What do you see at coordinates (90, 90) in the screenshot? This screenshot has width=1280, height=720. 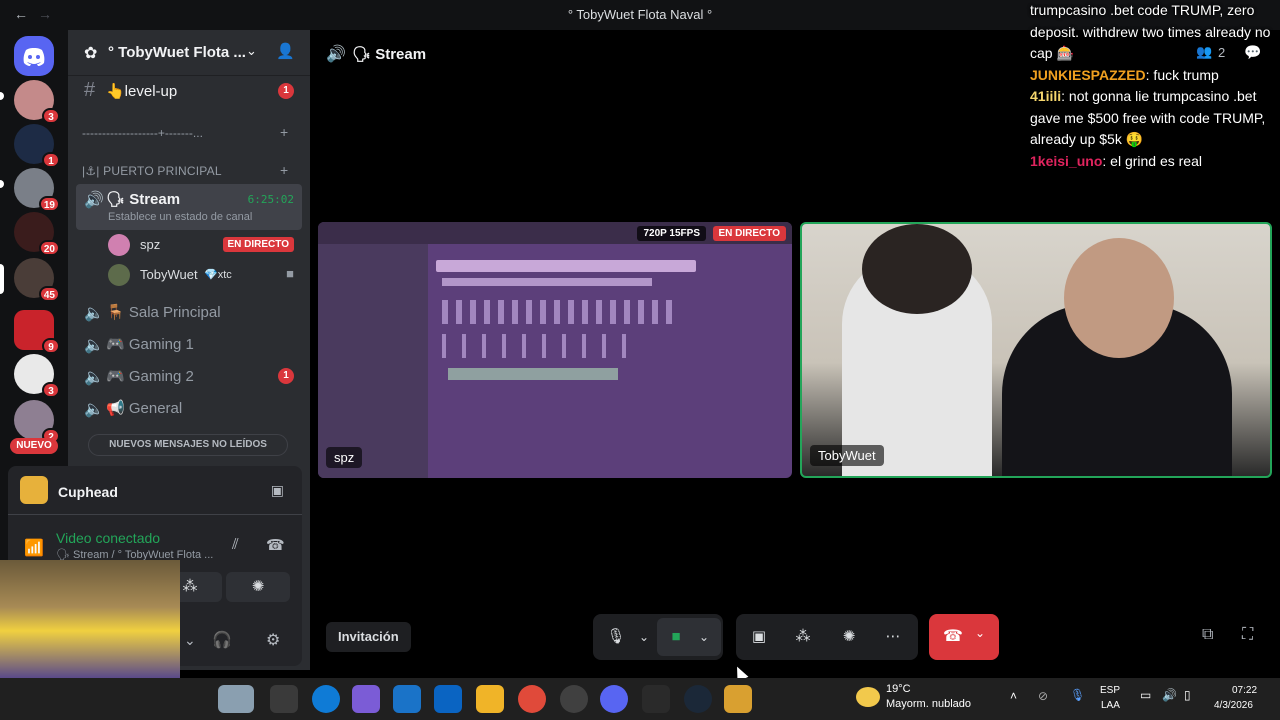 I see `hashtag-icon: #` at bounding box center [90, 90].